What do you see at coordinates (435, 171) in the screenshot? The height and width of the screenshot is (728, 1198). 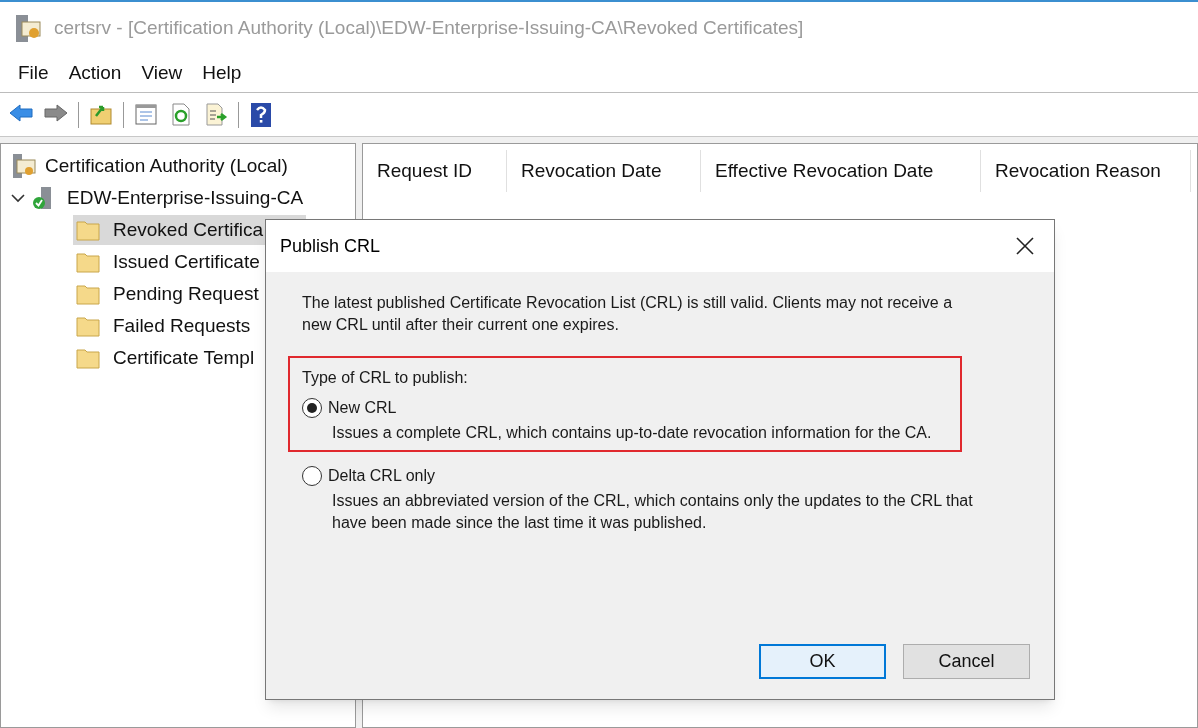 I see `column-header: Request ID` at bounding box center [435, 171].